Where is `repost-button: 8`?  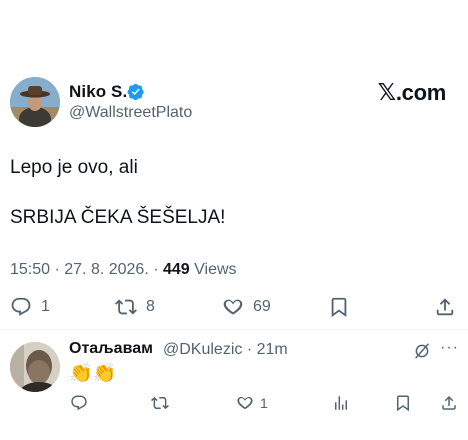 repost-button: 8 is located at coordinates (135, 307).